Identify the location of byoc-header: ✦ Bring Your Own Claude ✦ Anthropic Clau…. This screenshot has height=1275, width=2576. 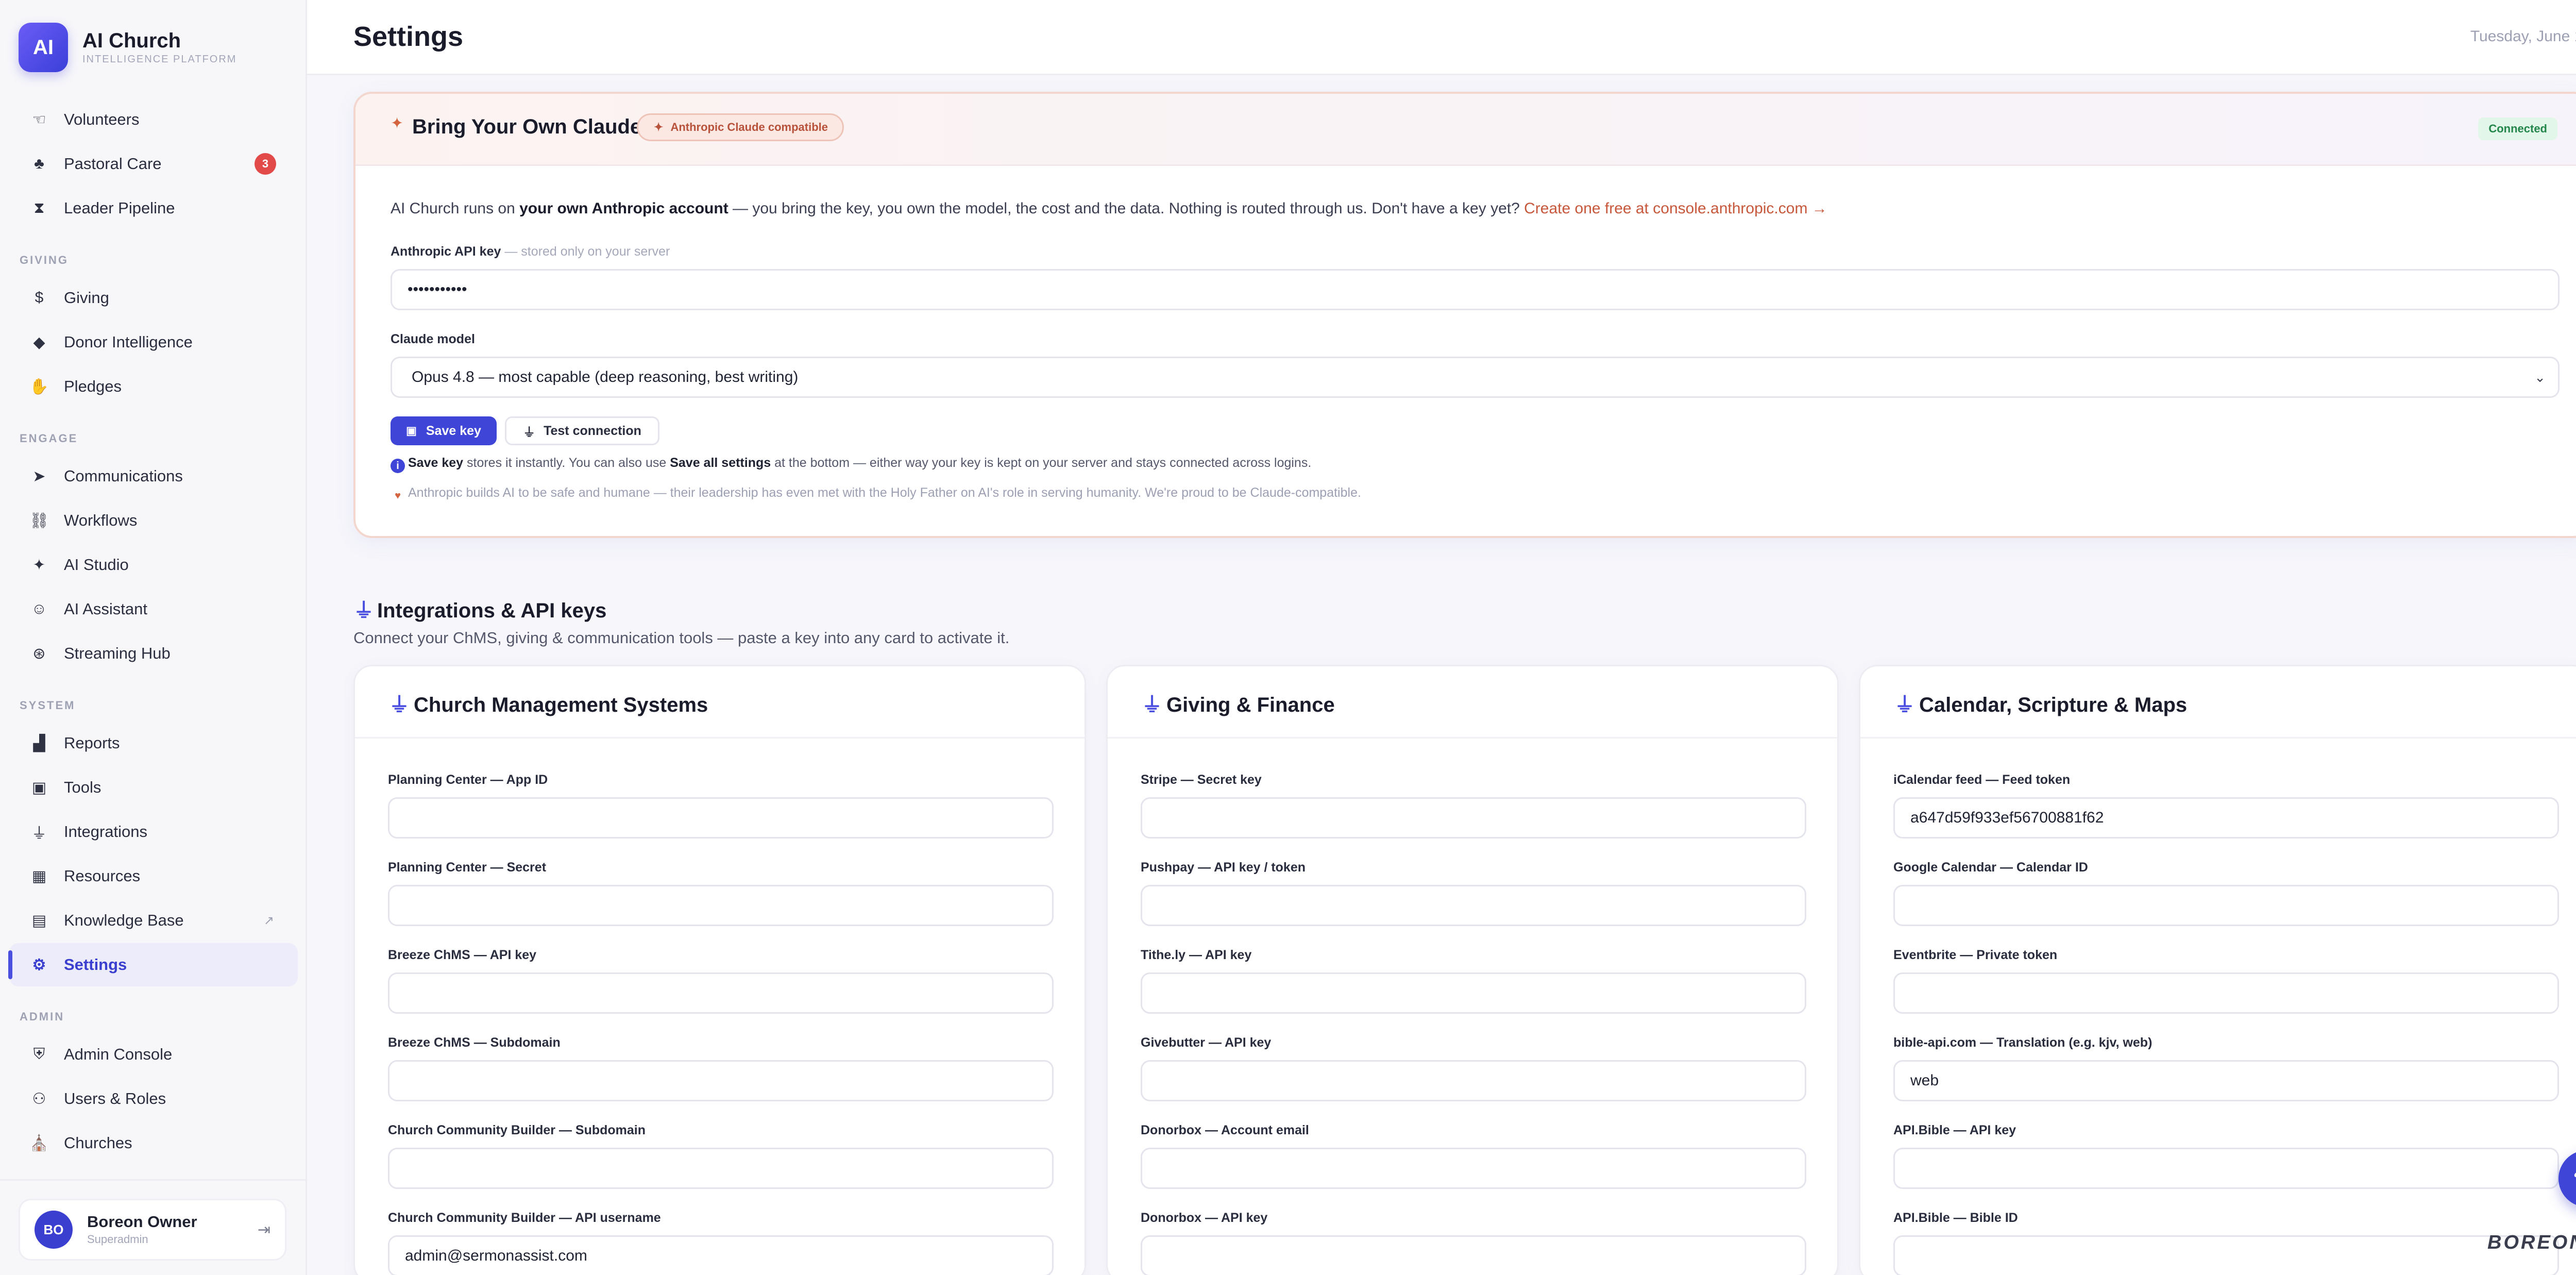
(1465, 130).